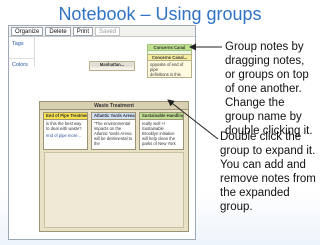 The width and height of the screenshot is (320, 245). I want to click on organize-button: Organize, so click(27, 31).